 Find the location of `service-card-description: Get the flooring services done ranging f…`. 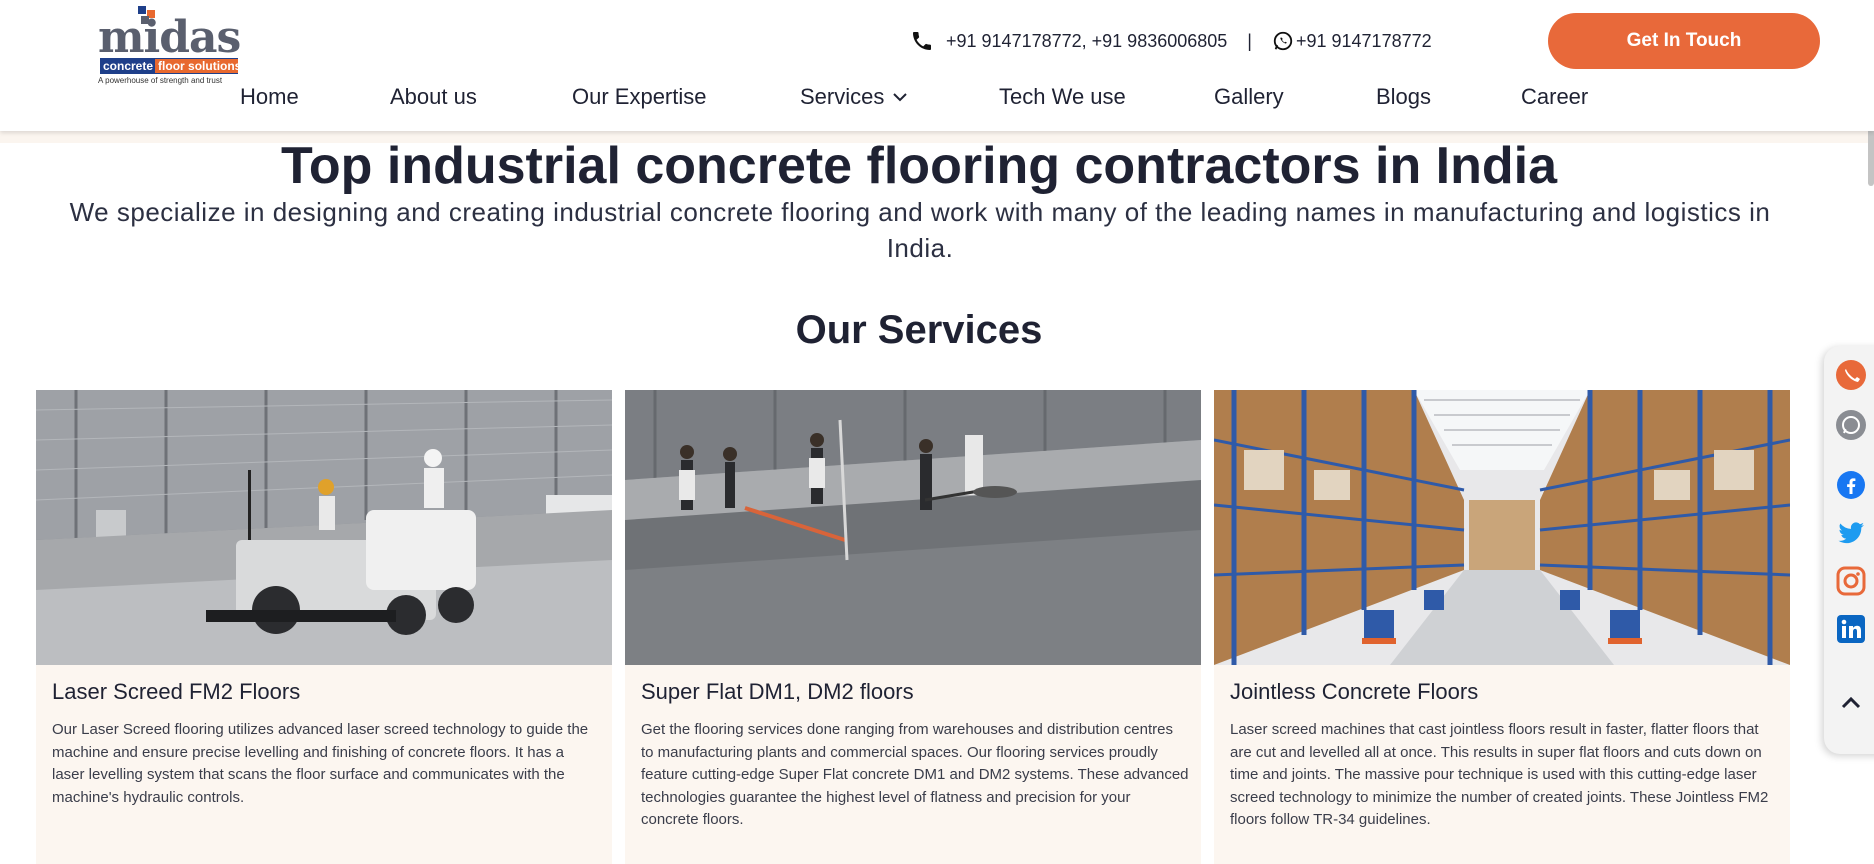

service-card-description: Get the flooring services done ranging f… is located at coordinates (915, 775).